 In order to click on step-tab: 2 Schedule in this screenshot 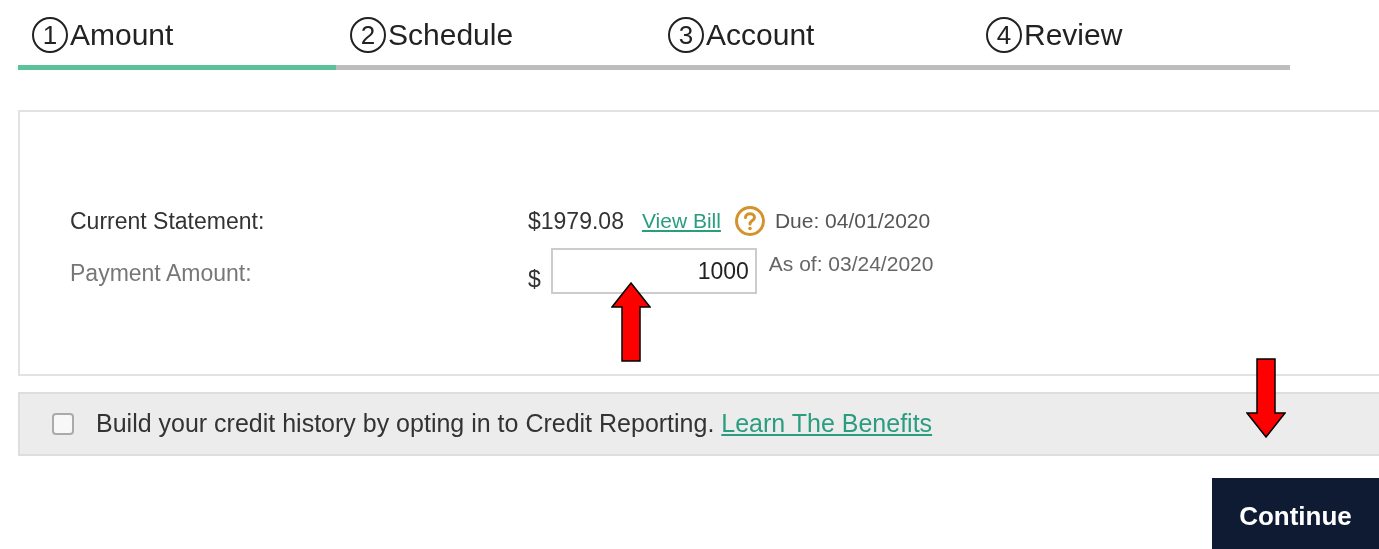, I will do `click(495, 41)`.